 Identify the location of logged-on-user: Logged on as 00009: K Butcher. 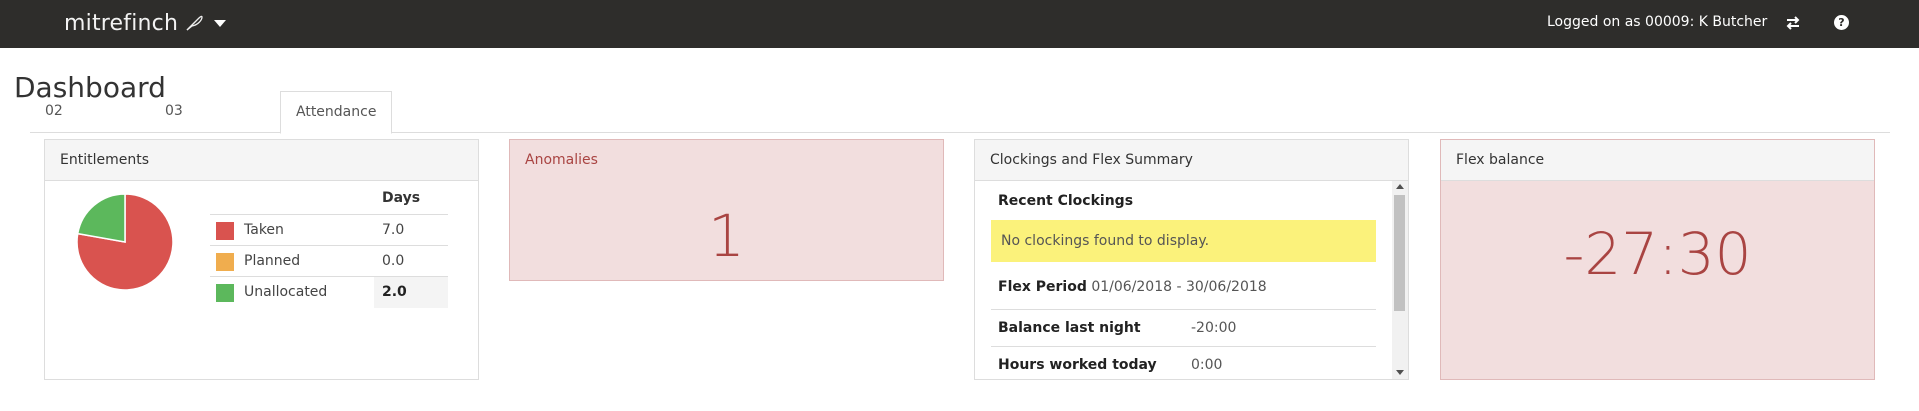
(1657, 22).